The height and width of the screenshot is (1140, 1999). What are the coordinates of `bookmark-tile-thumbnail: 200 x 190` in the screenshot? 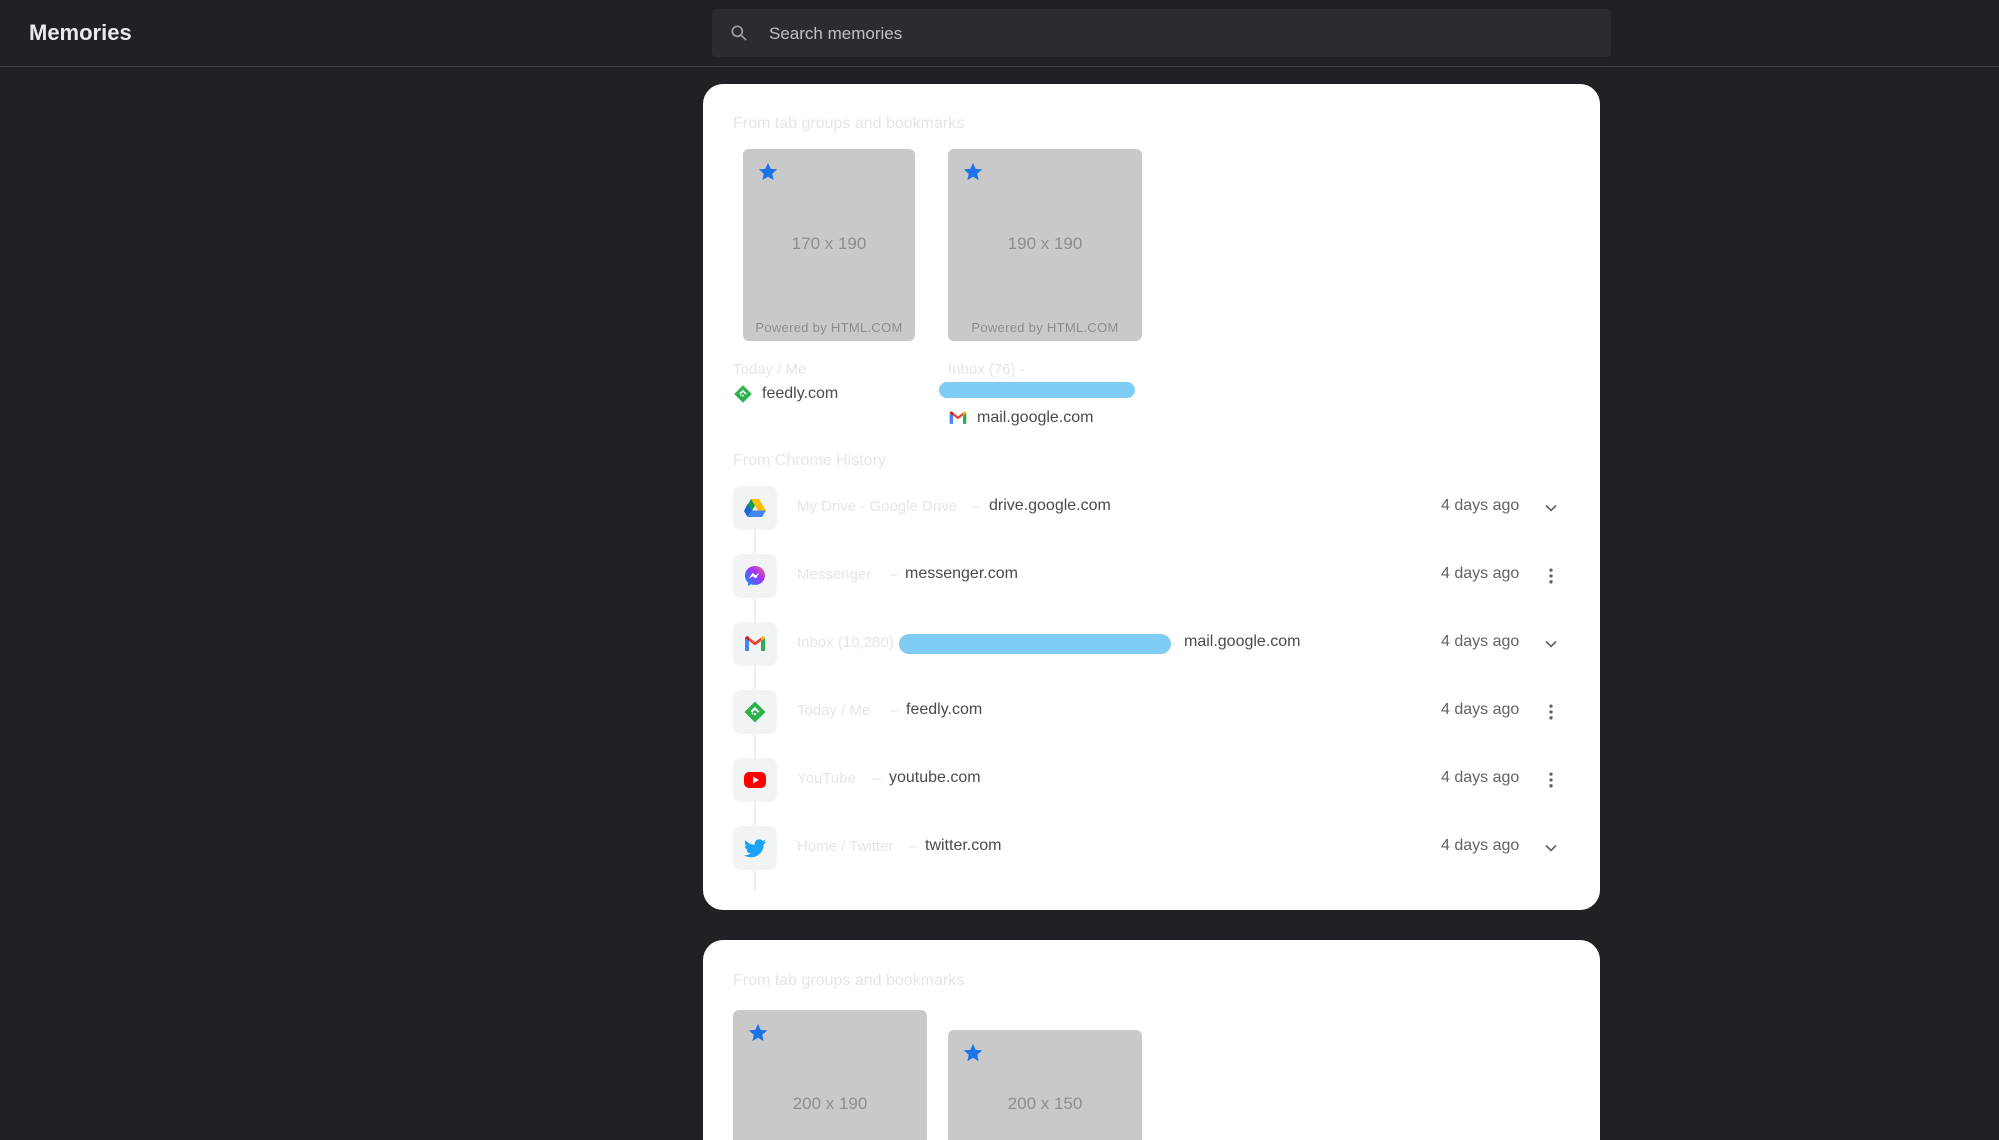 It's located at (830, 1075).